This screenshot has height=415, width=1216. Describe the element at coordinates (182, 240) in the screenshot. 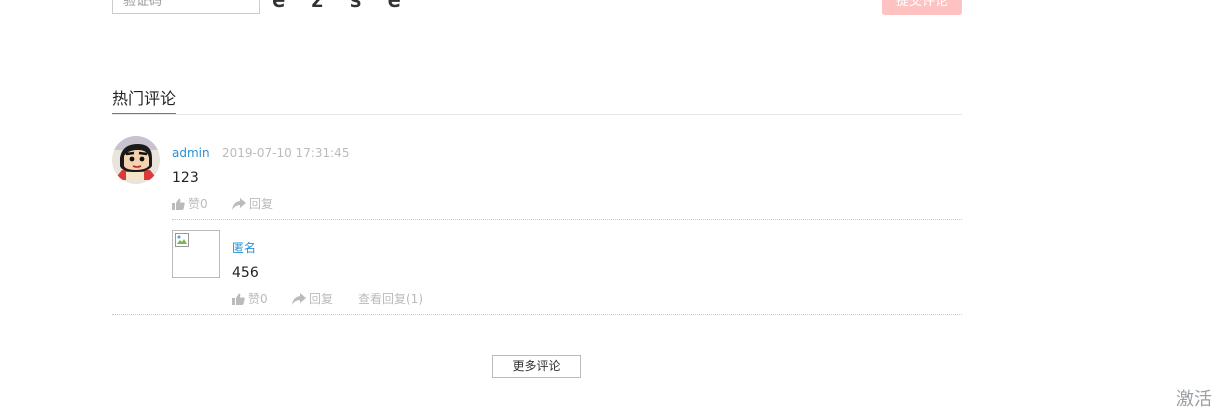

I see `broken-image-icon` at that location.